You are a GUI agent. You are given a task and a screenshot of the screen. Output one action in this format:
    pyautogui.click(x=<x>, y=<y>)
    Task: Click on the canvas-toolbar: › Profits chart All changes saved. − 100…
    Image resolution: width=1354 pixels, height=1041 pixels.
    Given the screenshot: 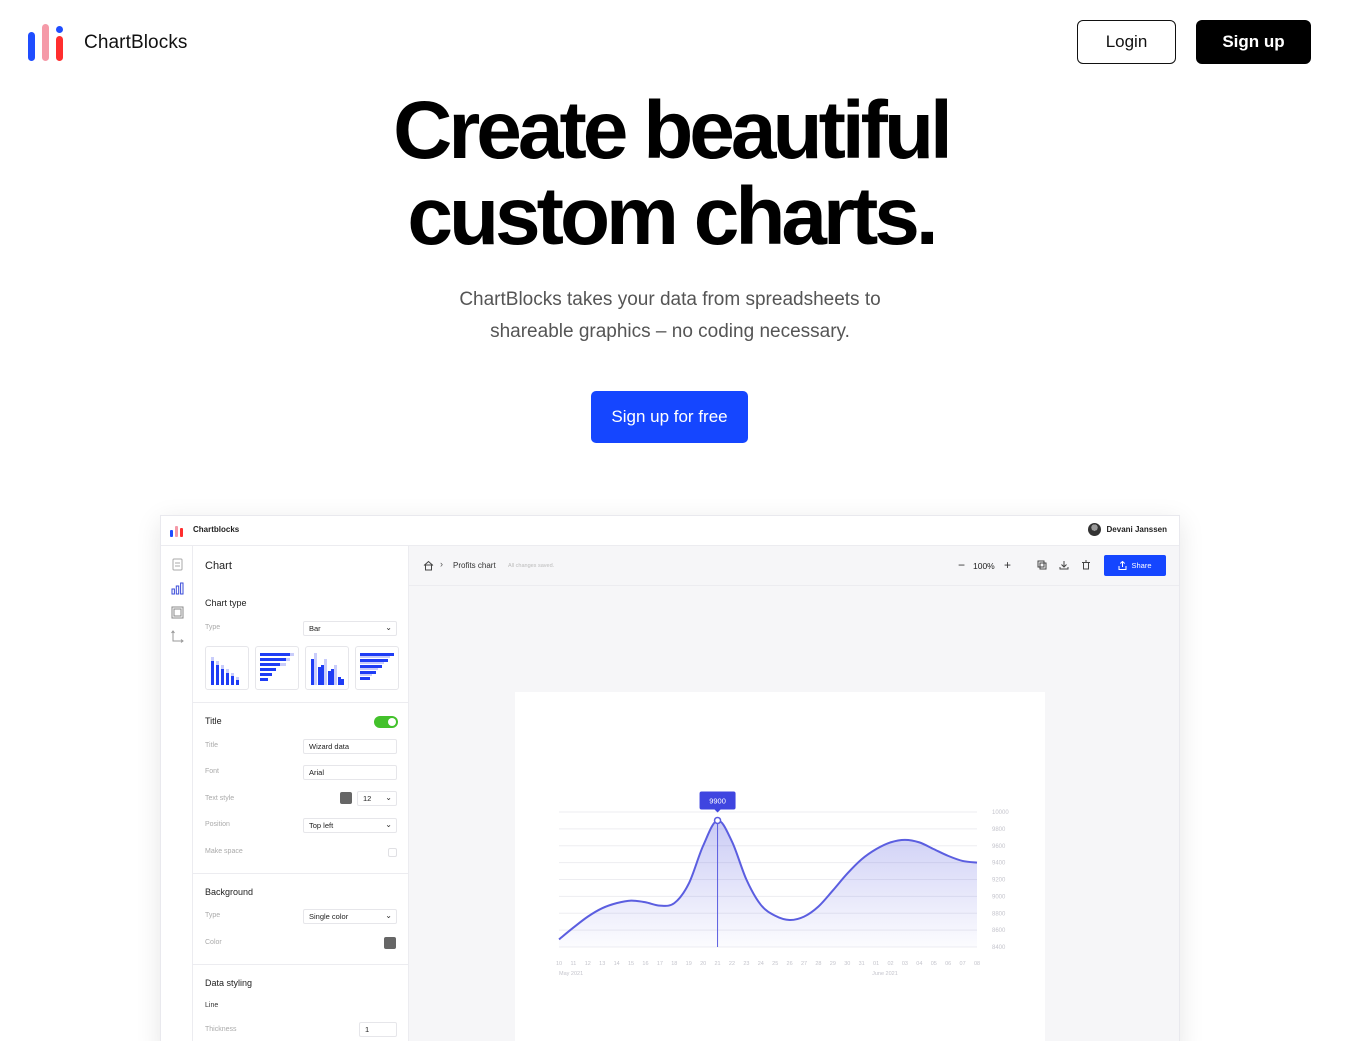 What is the action you would take?
    pyautogui.click(x=794, y=566)
    